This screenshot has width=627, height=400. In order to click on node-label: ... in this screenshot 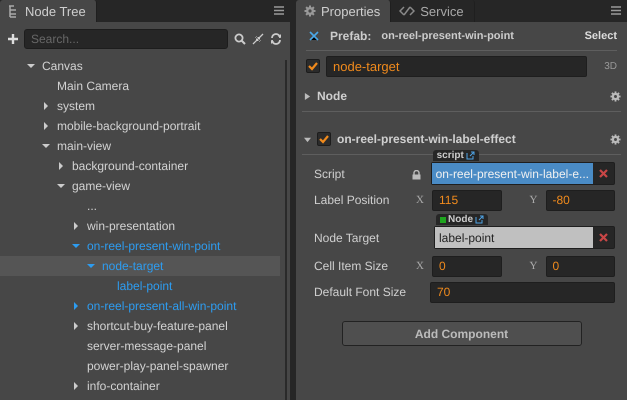, I will do `click(92, 206)`.